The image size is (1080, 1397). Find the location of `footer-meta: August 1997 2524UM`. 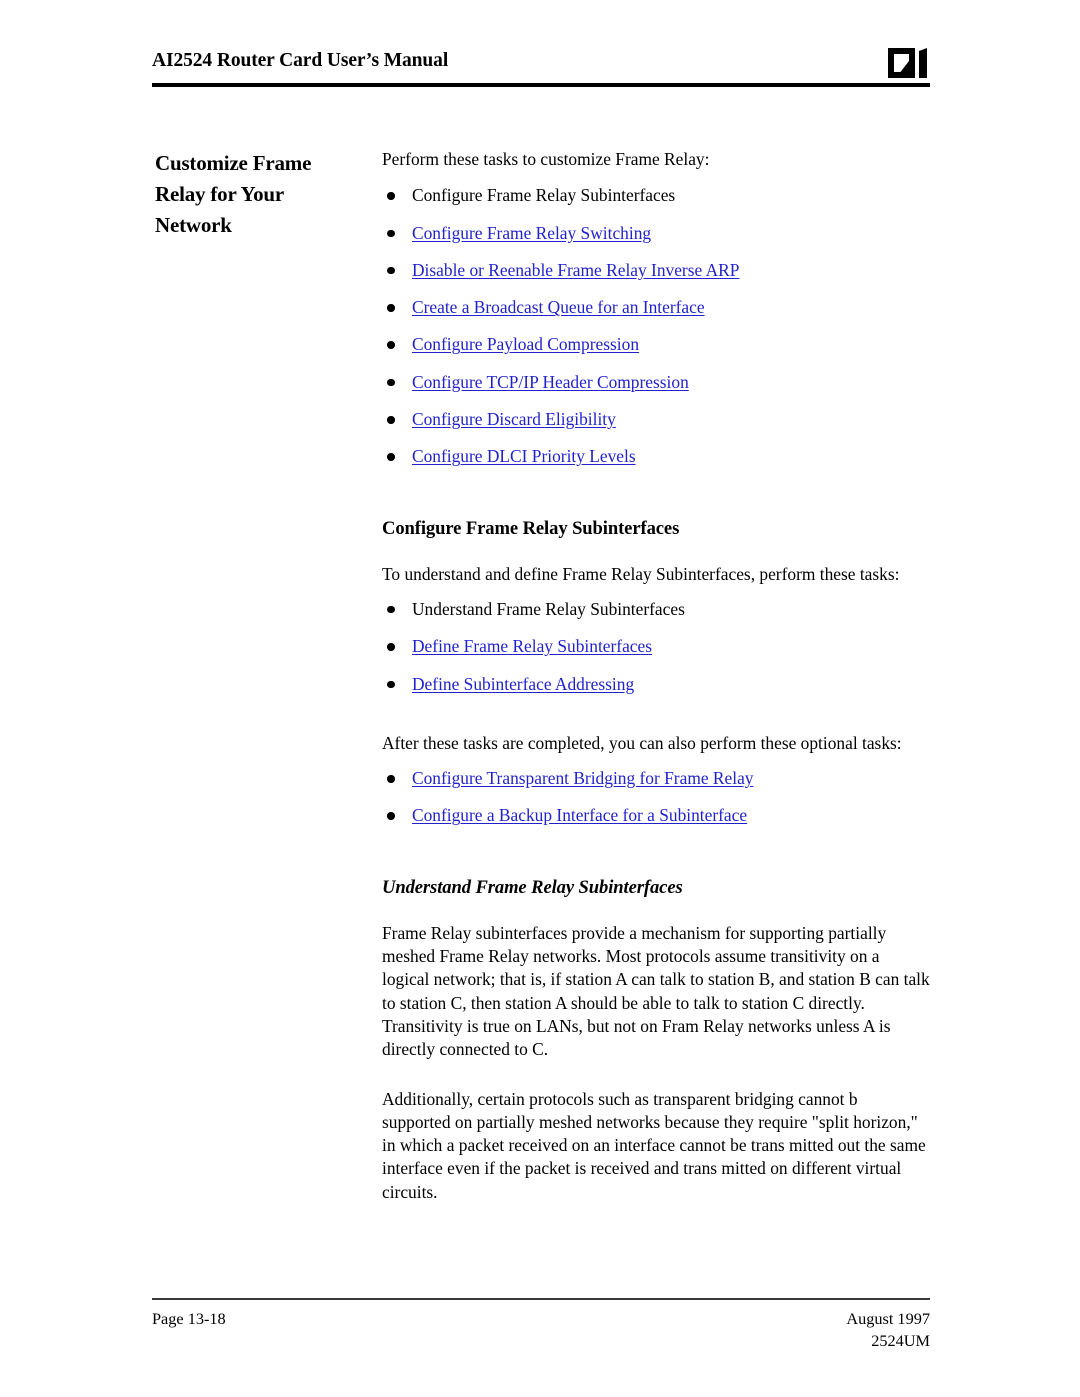

footer-meta: August 1997 2524UM is located at coordinates (888, 1330).